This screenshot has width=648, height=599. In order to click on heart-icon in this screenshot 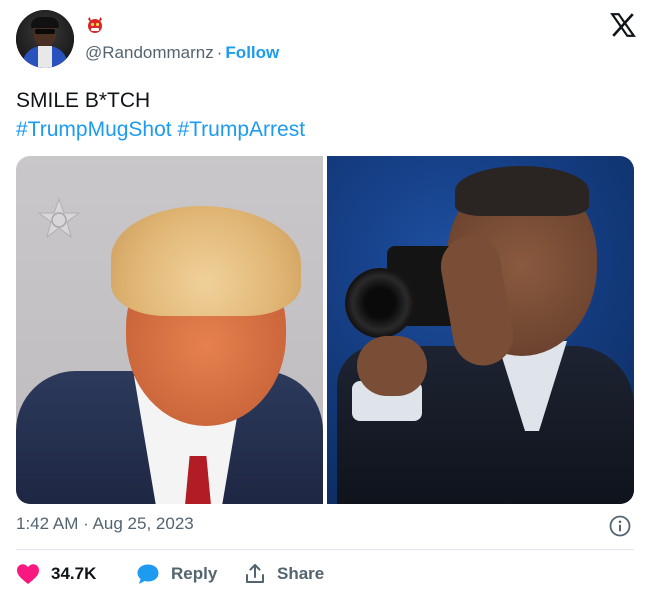, I will do `click(28, 574)`.